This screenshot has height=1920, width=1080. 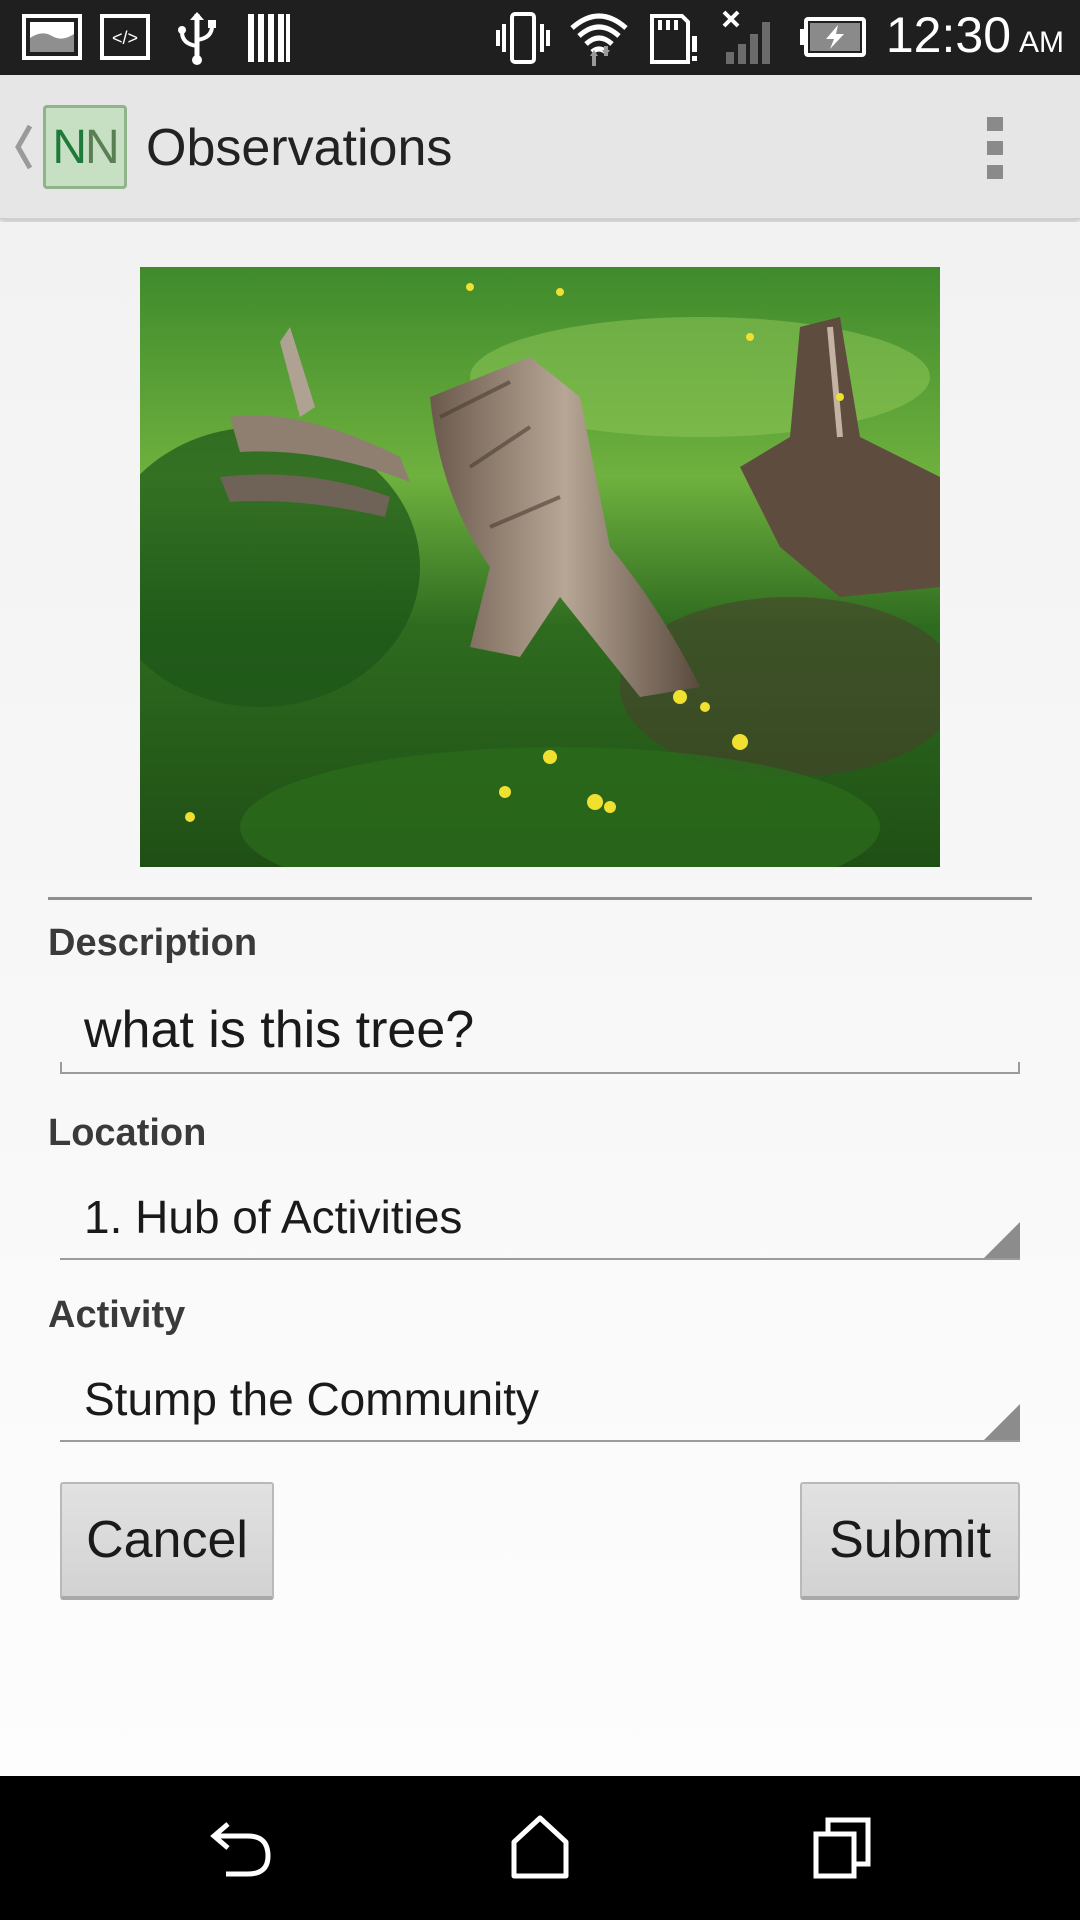 What do you see at coordinates (299, 148) in the screenshot?
I see `page-title: Observations` at bounding box center [299, 148].